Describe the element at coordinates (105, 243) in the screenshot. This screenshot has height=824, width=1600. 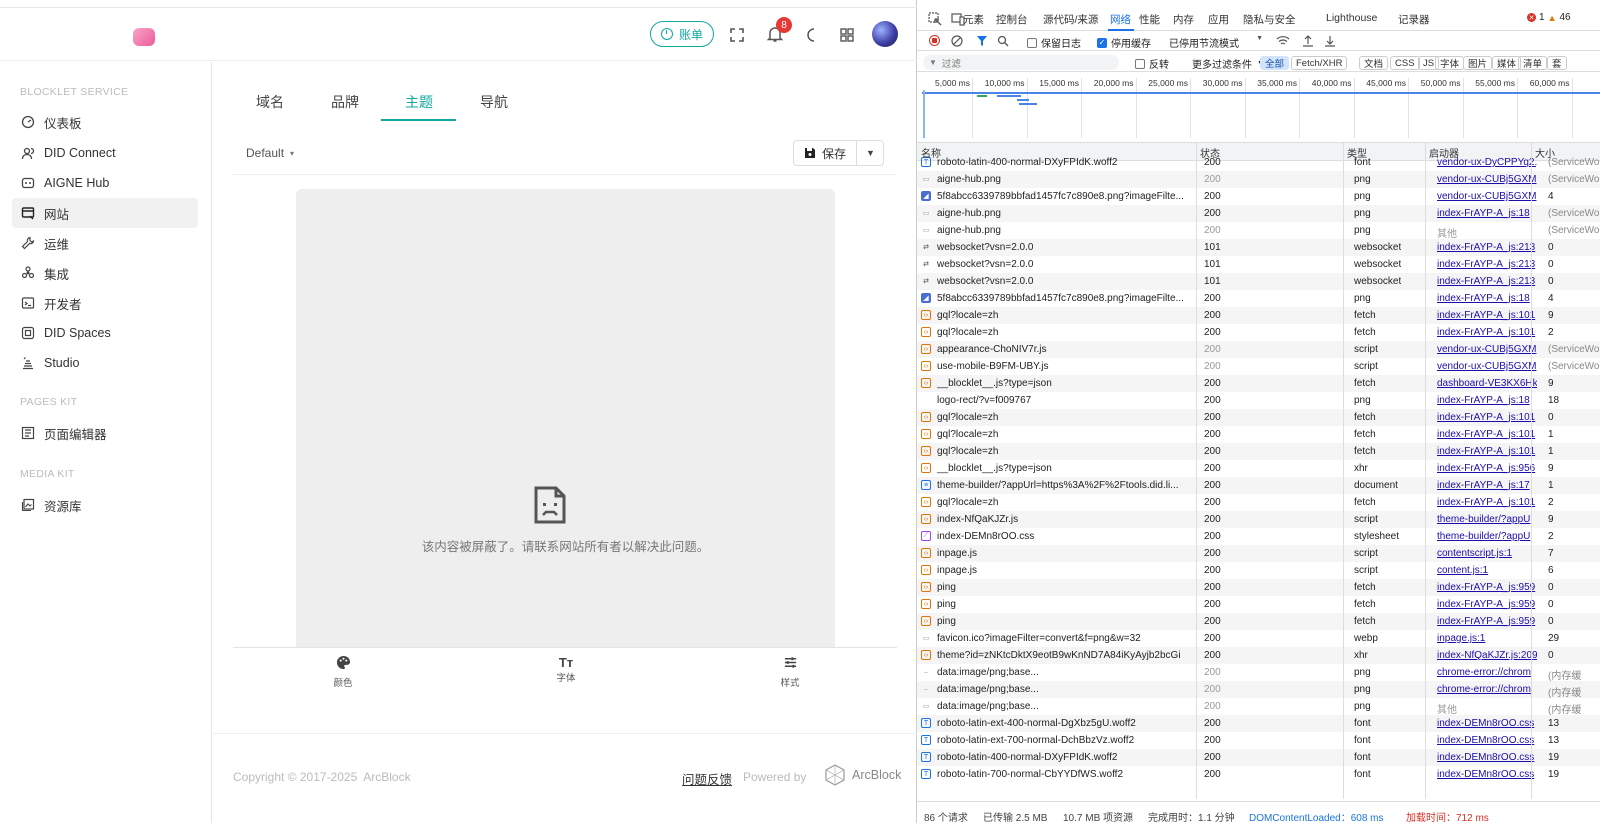
I see `sidebar-item-ops: 运维` at that location.